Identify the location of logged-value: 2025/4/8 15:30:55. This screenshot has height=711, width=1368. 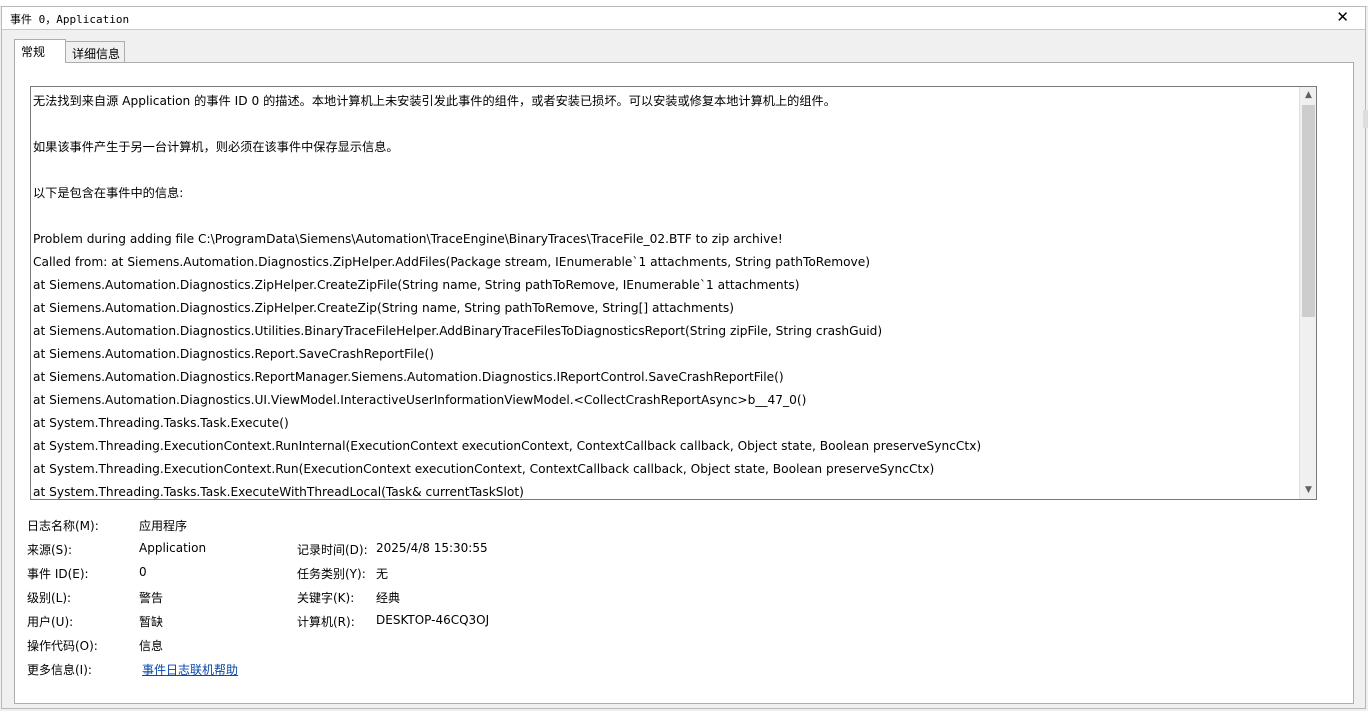
(432, 548).